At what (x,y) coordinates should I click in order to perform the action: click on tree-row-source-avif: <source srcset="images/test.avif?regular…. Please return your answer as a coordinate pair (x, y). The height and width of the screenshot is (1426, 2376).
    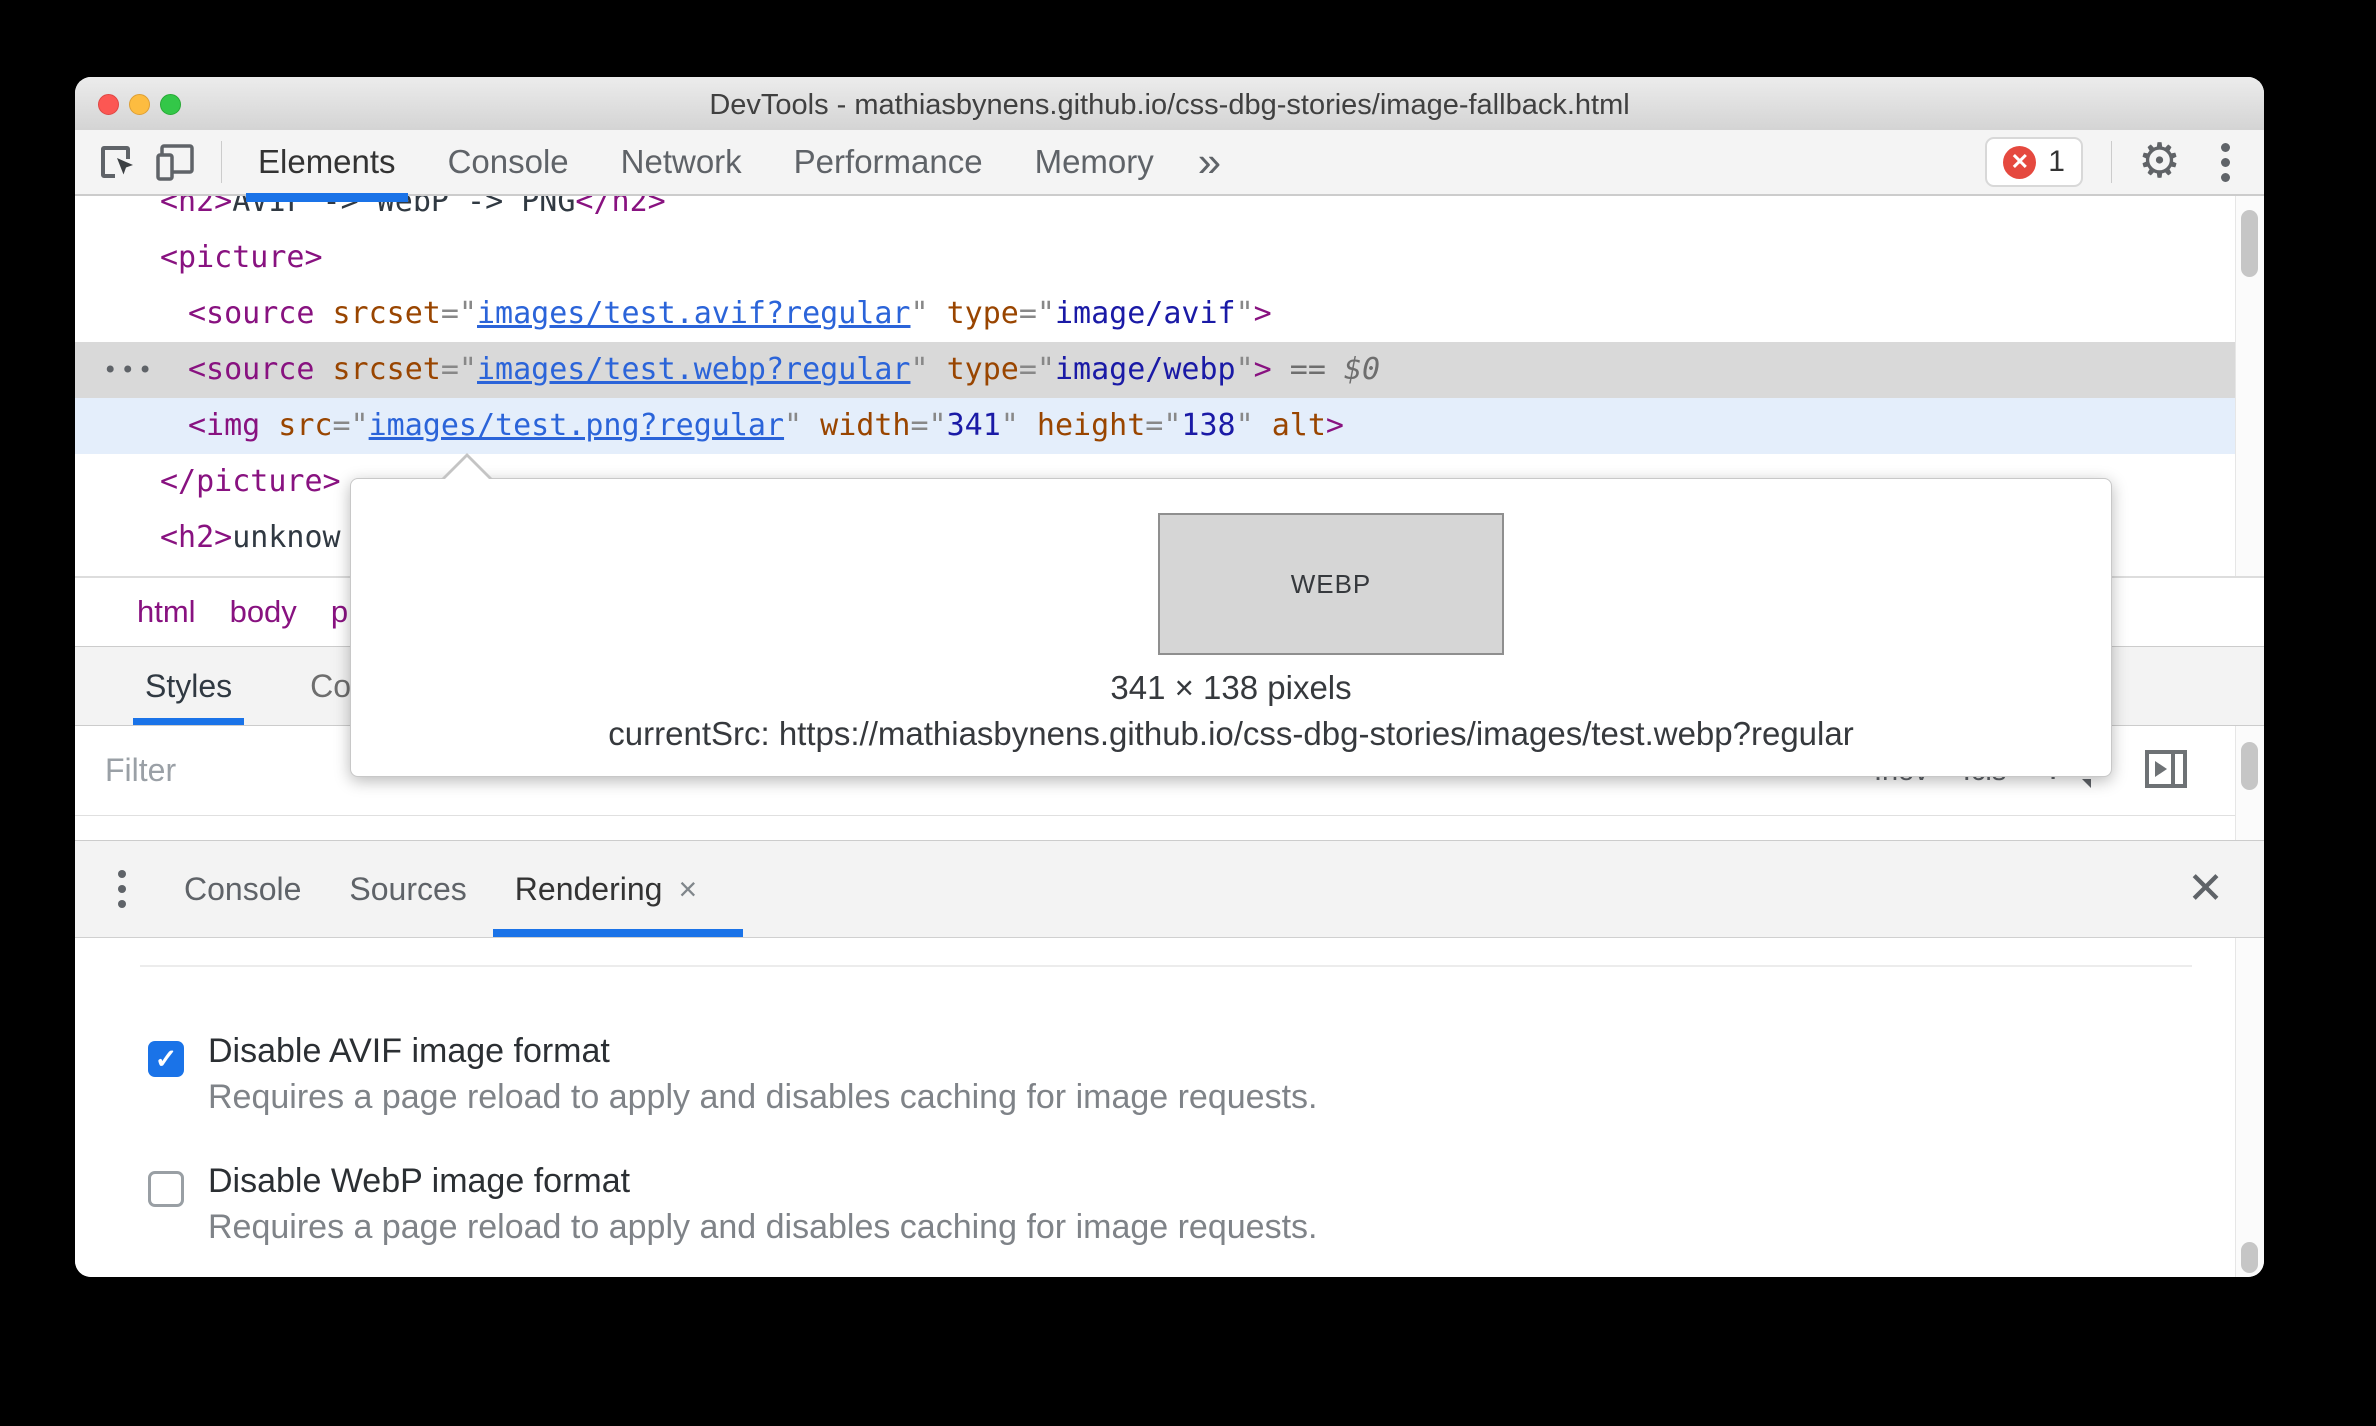
    Looking at the image, I should click on (1155, 314).